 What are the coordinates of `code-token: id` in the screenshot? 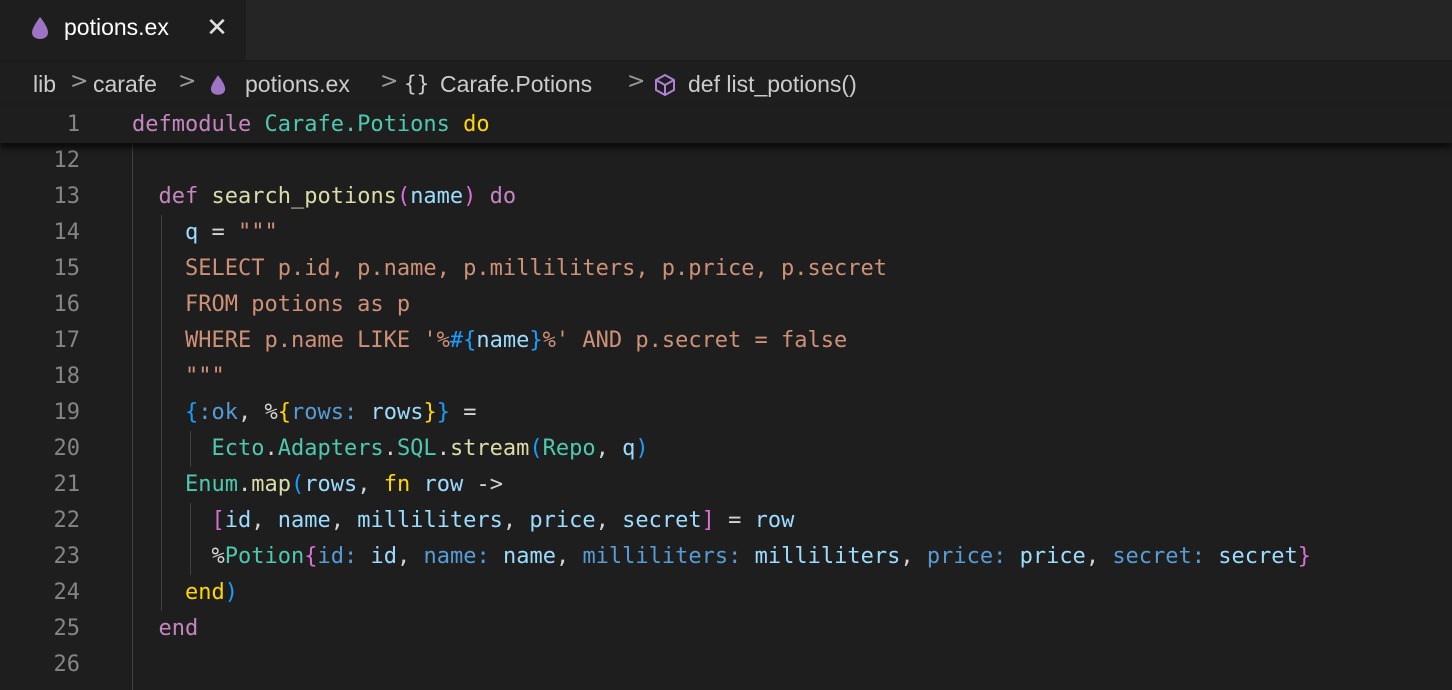 It's located at (383, 556).